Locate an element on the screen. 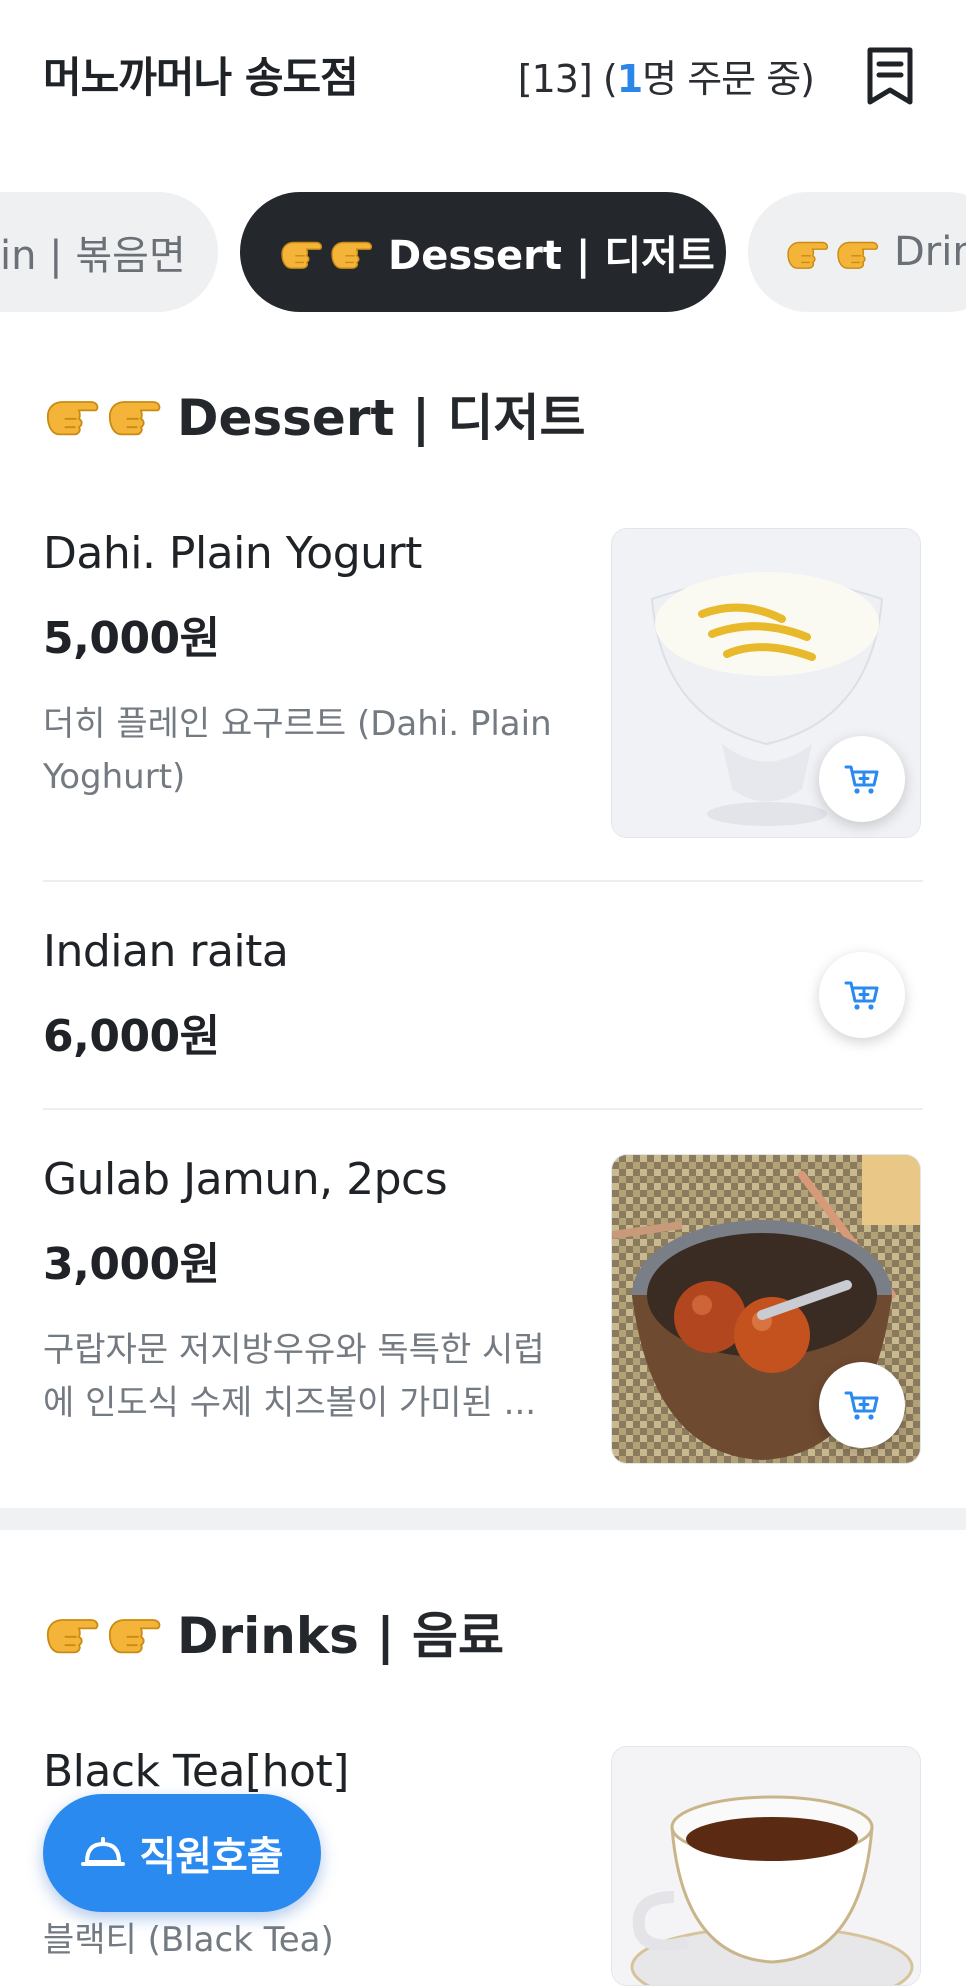  tab-label: Drin is located at coordinates (930, 252).